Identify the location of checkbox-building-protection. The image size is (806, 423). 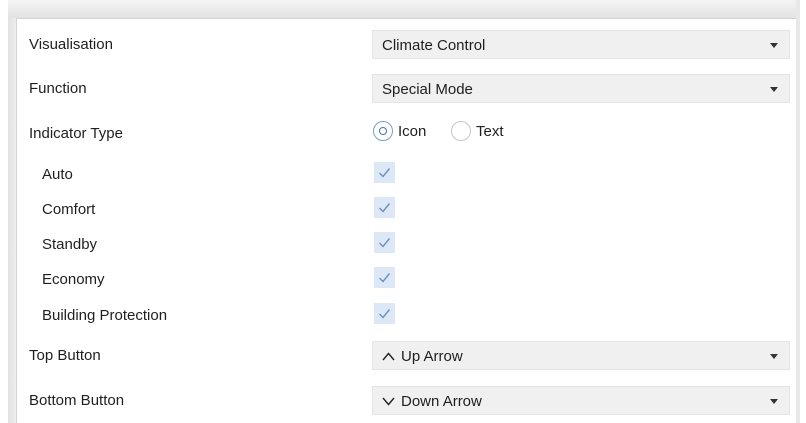
(384, 313).